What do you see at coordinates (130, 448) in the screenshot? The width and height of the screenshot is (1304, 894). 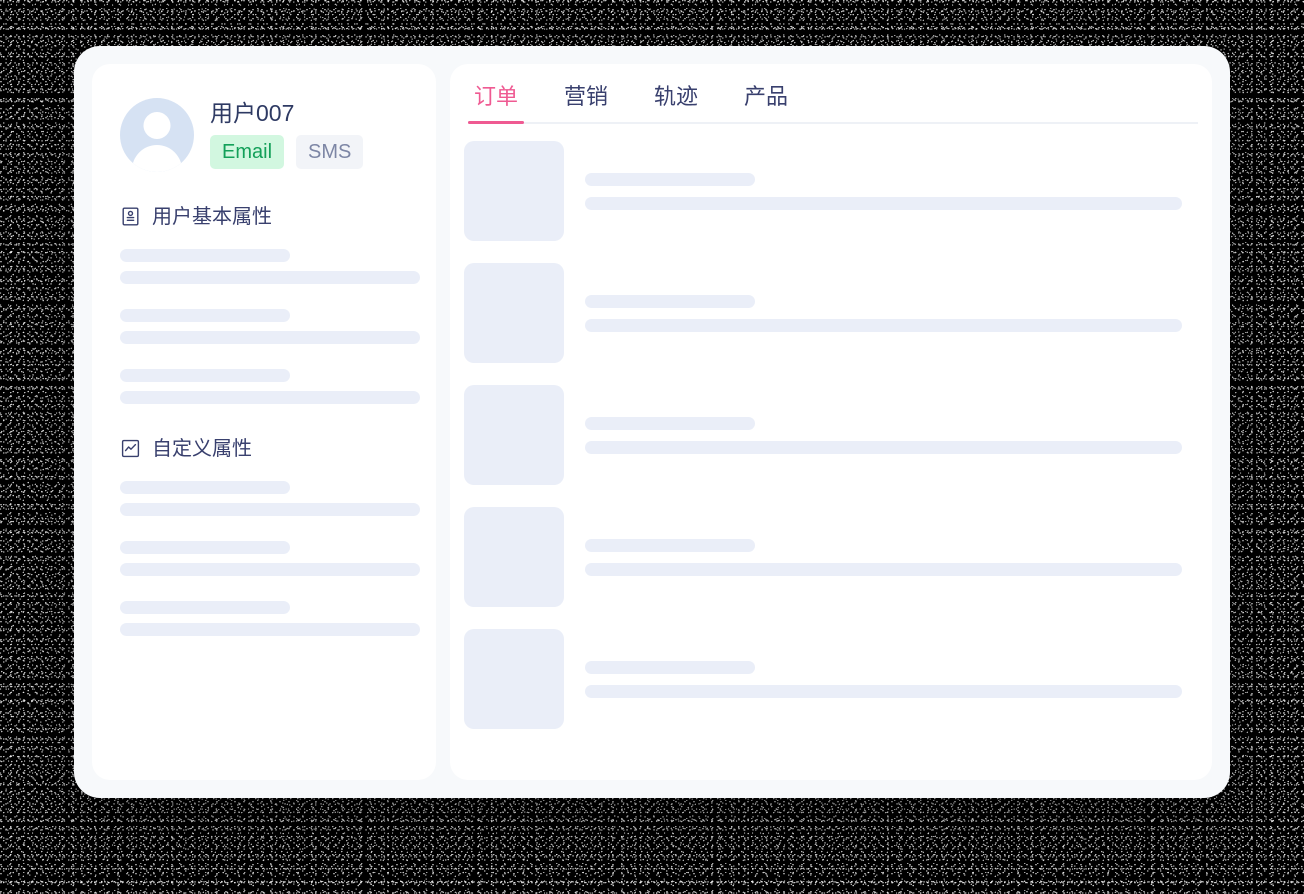 I see `chart-line-square-icon` at bounding box center [130, 448].